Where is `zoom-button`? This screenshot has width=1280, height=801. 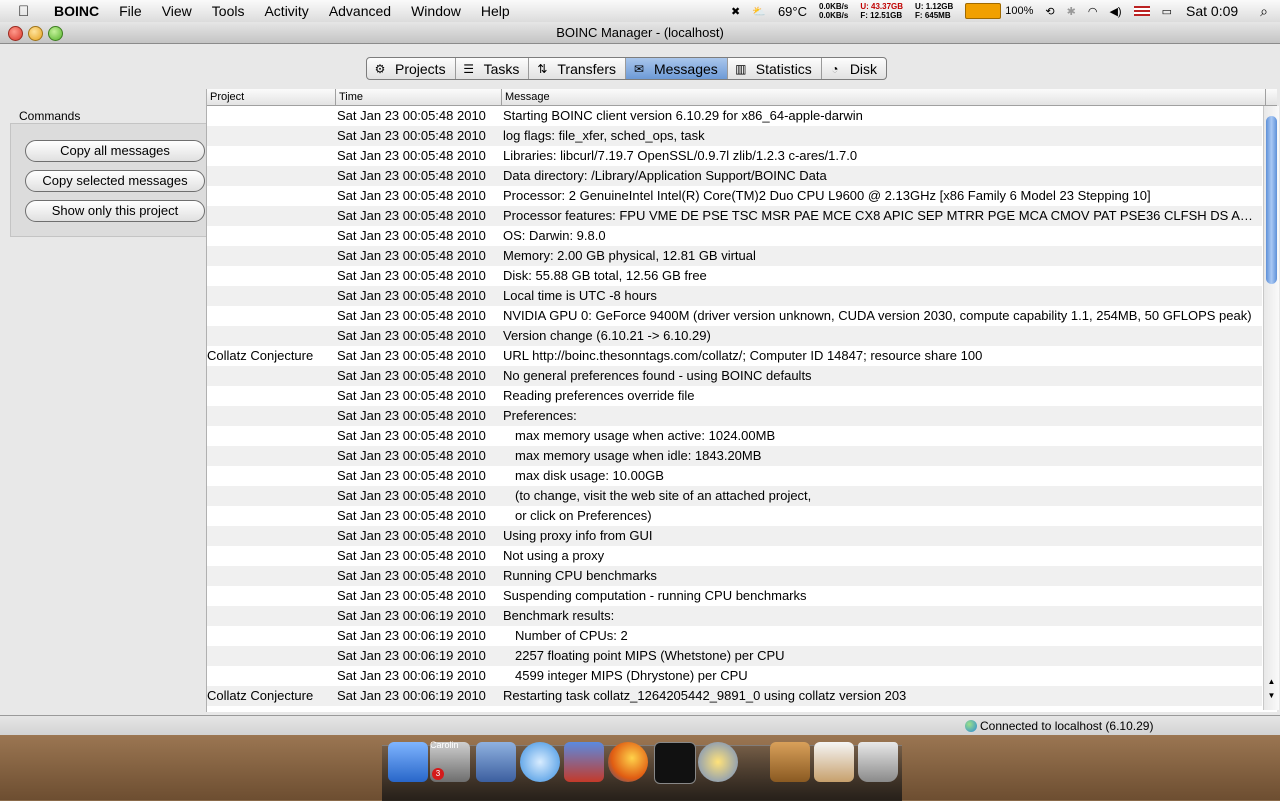
zoom-button is located at coordinates (55, 33).